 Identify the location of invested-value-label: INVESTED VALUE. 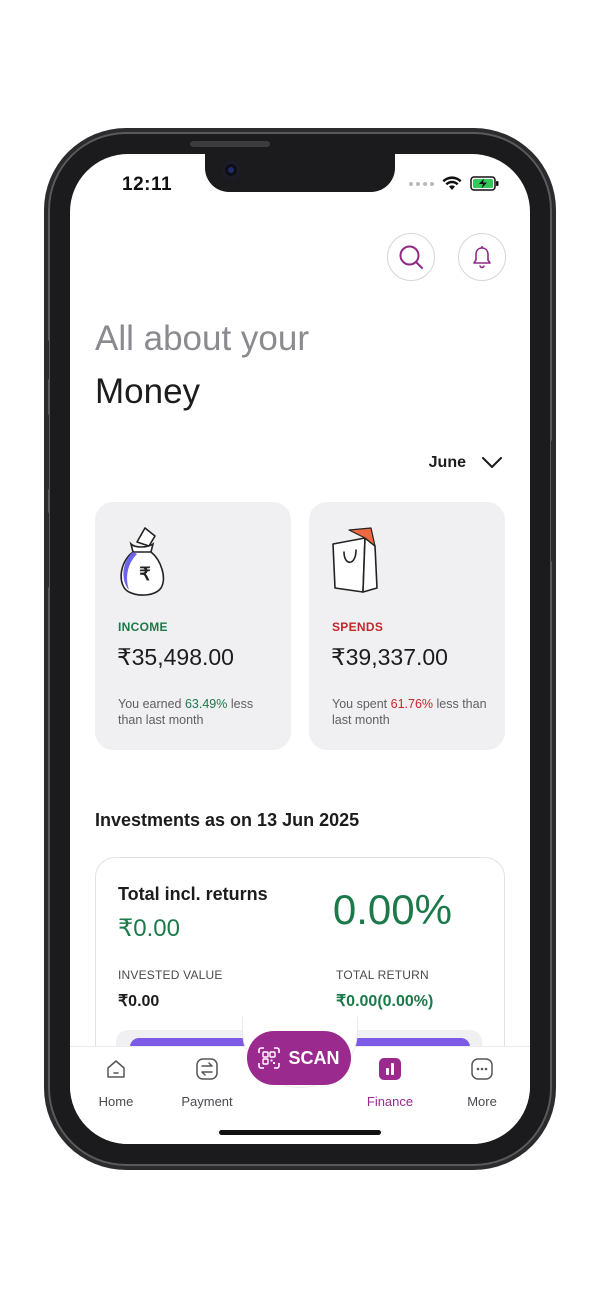
(170, 975).